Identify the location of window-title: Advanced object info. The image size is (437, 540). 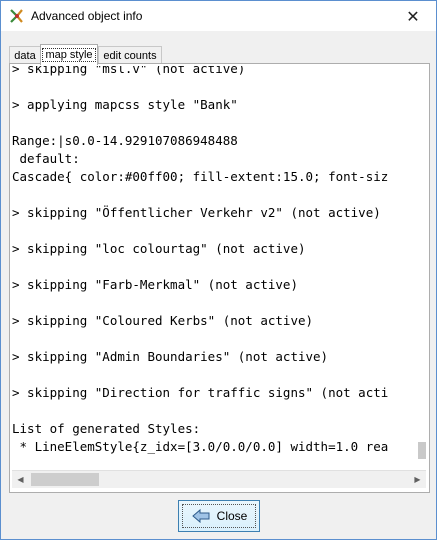
(87, 16).